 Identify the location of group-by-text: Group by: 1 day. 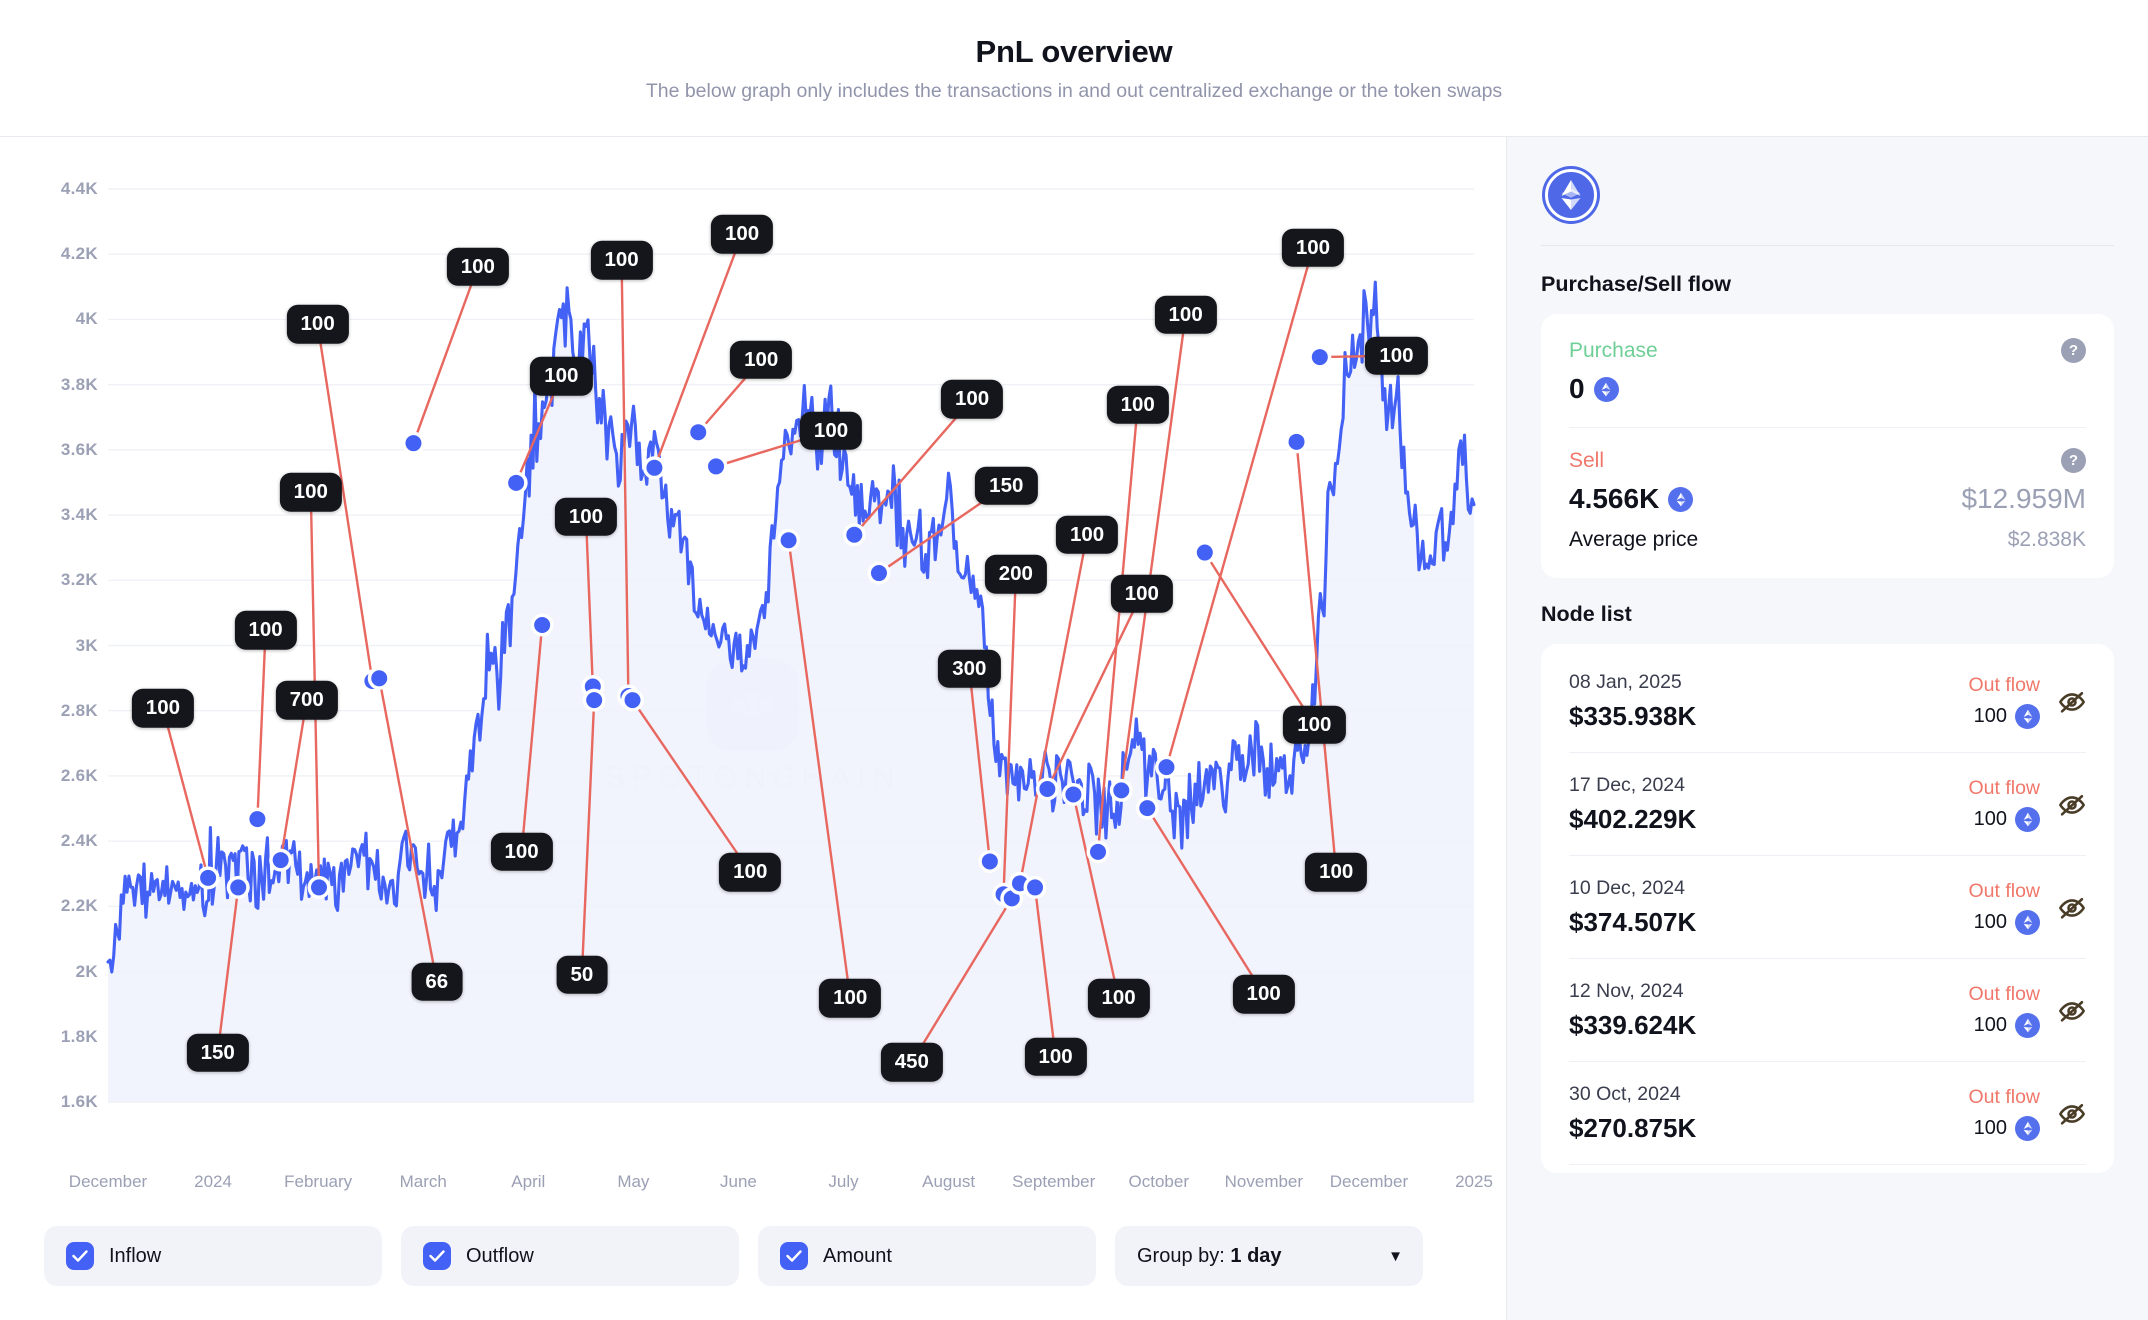
(1209, 1256).